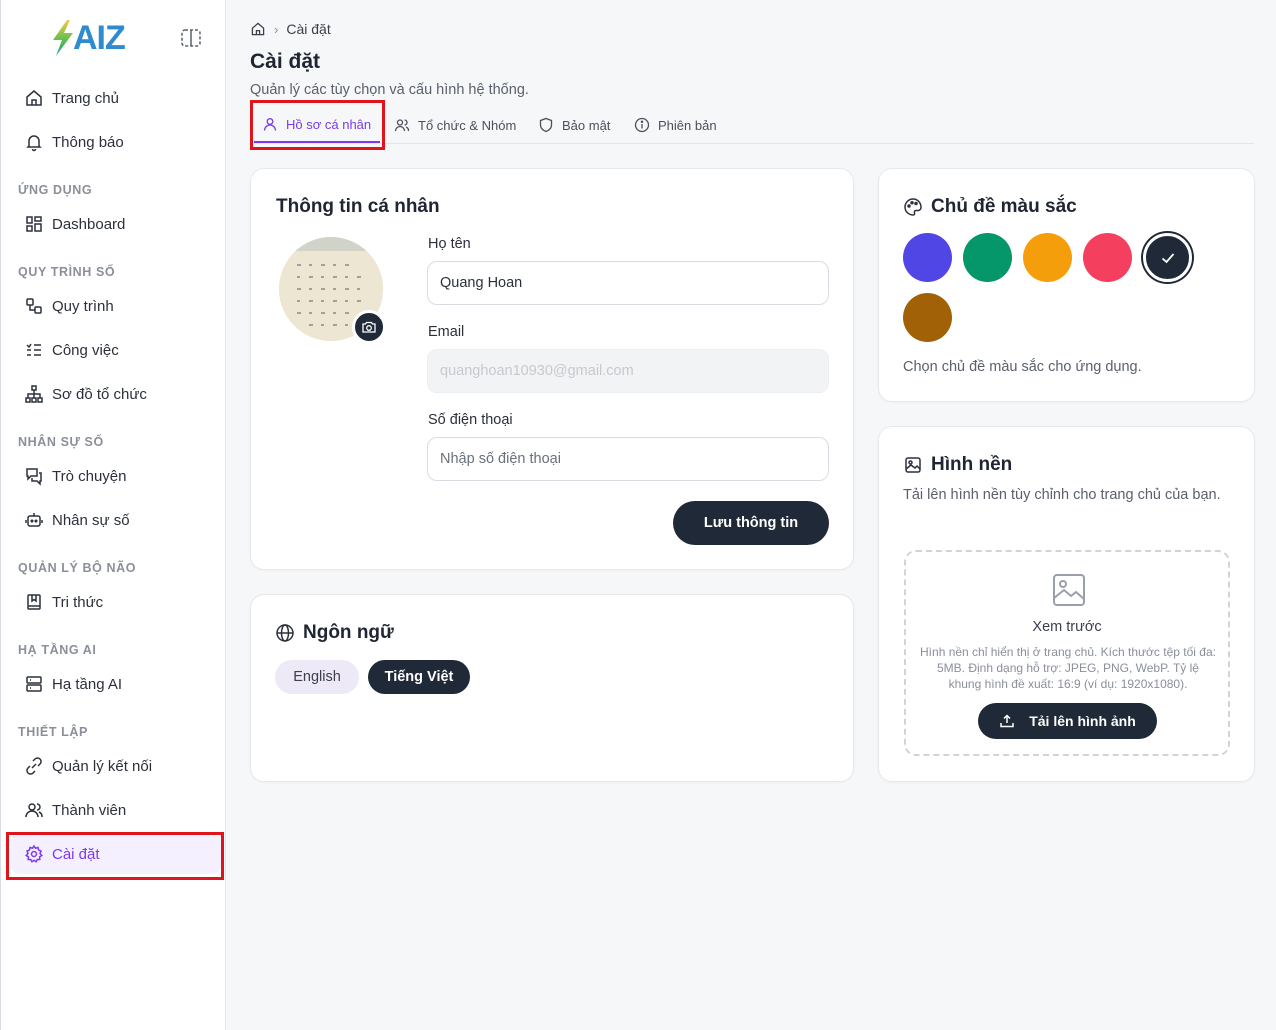  I want to click on upload-icon, so click(1007, 721).